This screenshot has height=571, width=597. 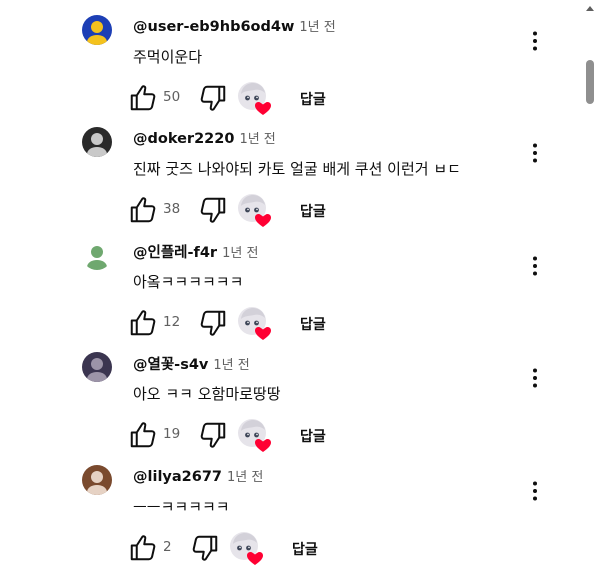 I want to click on like-count: 19, so click(x=172, y=434).